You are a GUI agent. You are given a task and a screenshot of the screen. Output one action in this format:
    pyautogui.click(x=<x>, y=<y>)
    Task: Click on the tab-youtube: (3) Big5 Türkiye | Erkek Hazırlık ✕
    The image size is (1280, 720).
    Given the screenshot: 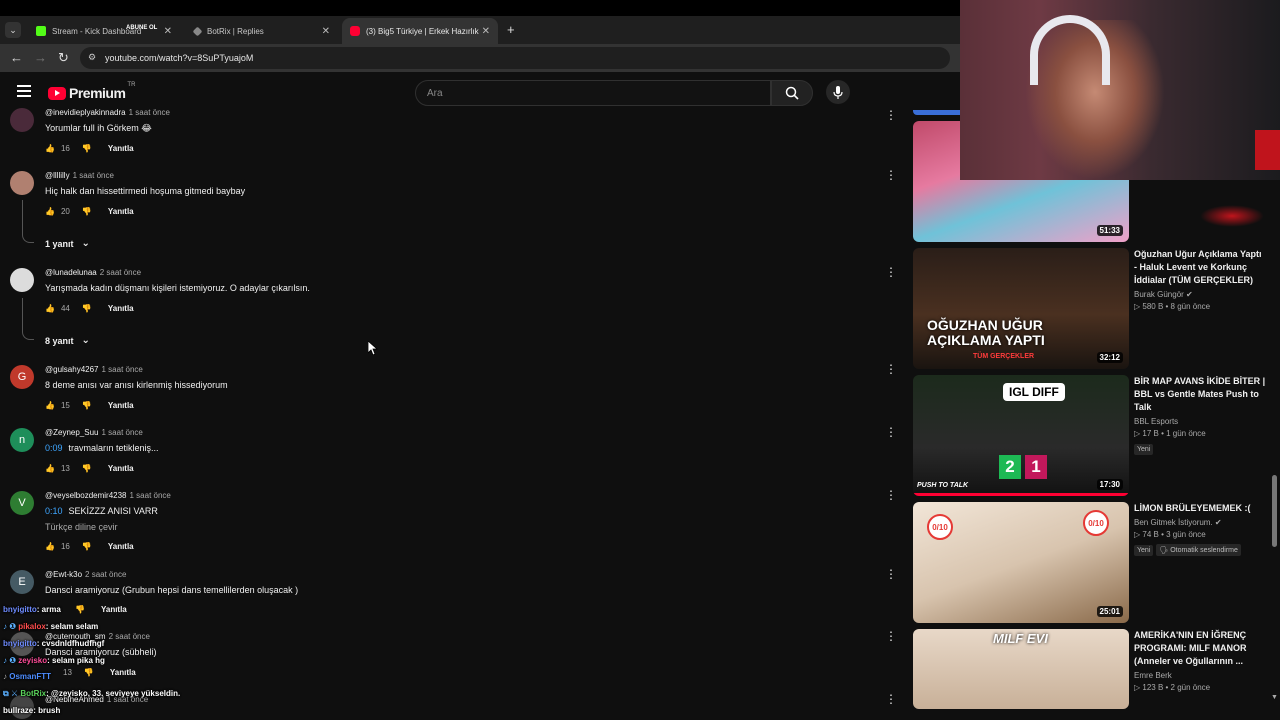 What is the action you would take?
    pyautogui.click(x=420, y=31)
    